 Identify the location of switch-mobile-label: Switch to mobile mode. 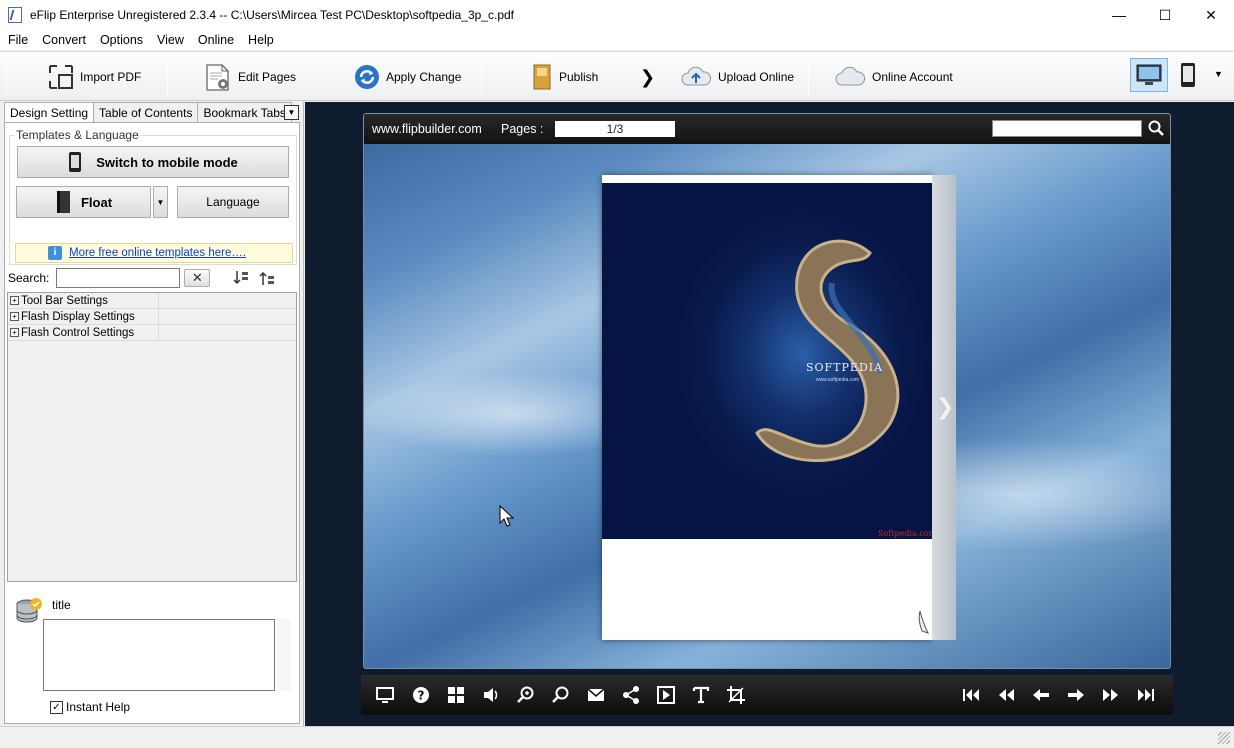
(167, 162).